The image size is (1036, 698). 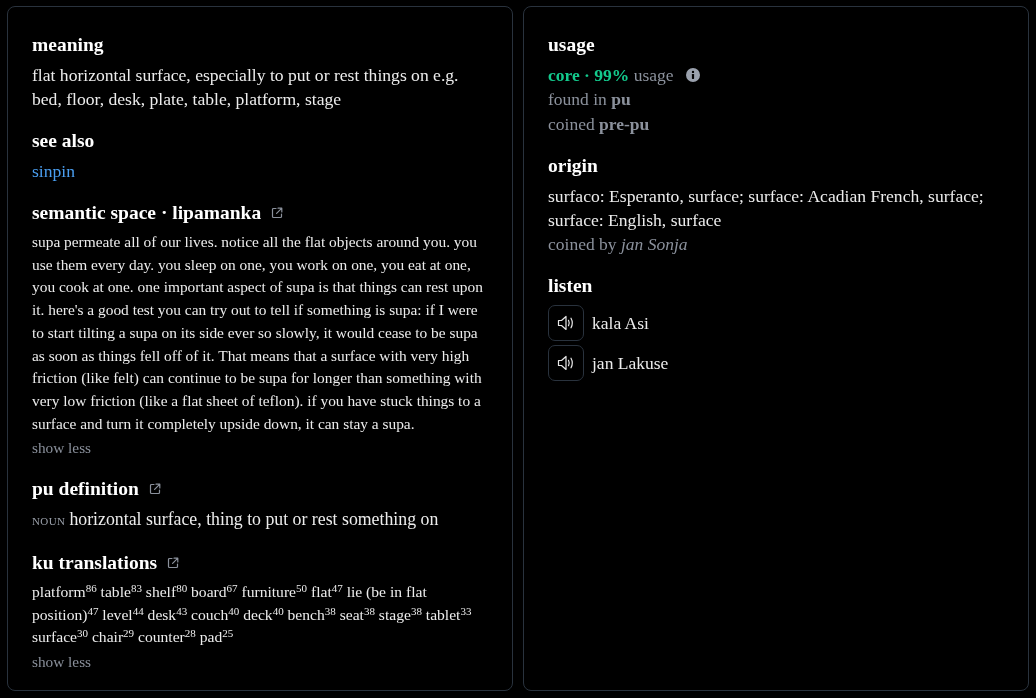 I want to click on section-heading: ku translations, so click(x=95, y=563).